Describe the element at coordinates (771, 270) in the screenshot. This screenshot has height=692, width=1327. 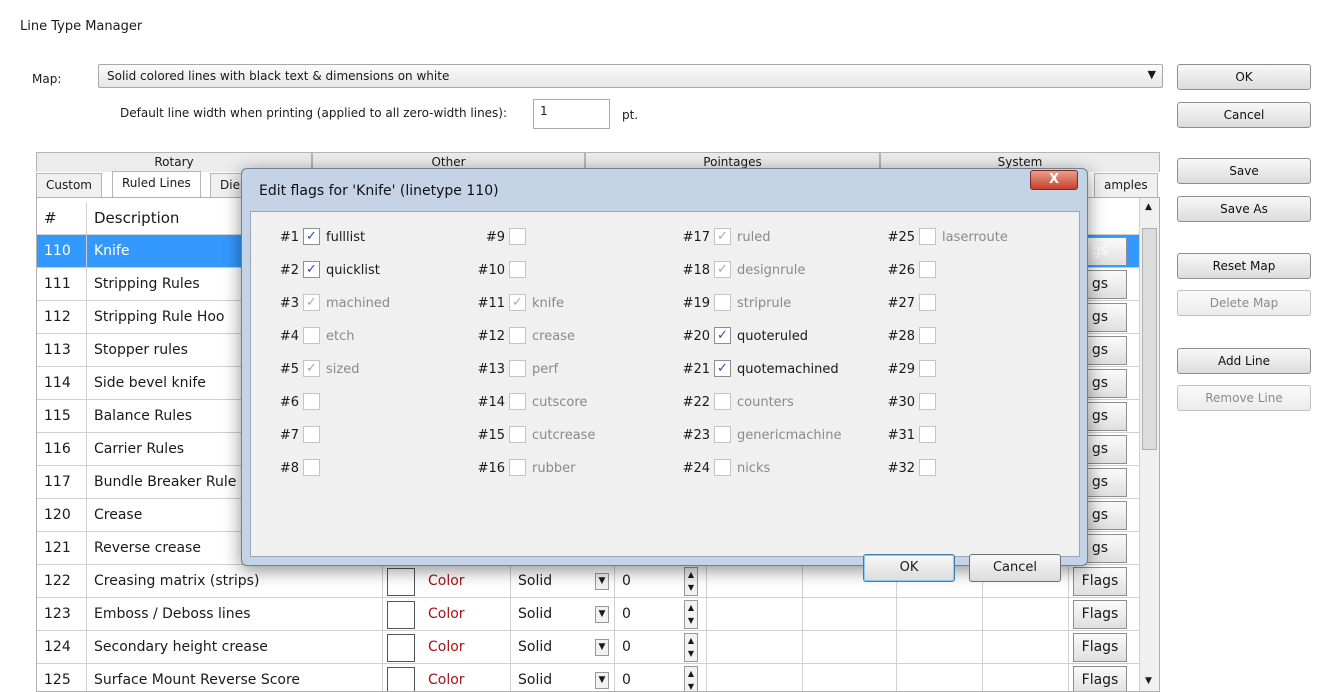
I see `flag-label: designrule` at that location.